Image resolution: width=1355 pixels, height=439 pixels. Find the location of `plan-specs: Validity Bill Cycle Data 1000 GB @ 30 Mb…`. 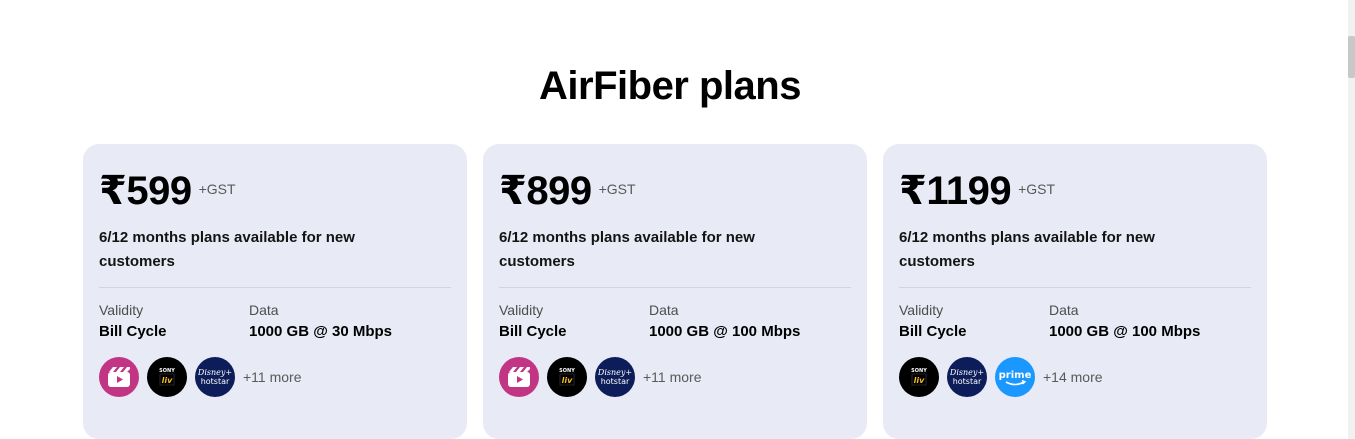

plan-specs: Validity Bill Cycle Data 1000 GB @ 30 Mb… is located at coordinates (275, 322).